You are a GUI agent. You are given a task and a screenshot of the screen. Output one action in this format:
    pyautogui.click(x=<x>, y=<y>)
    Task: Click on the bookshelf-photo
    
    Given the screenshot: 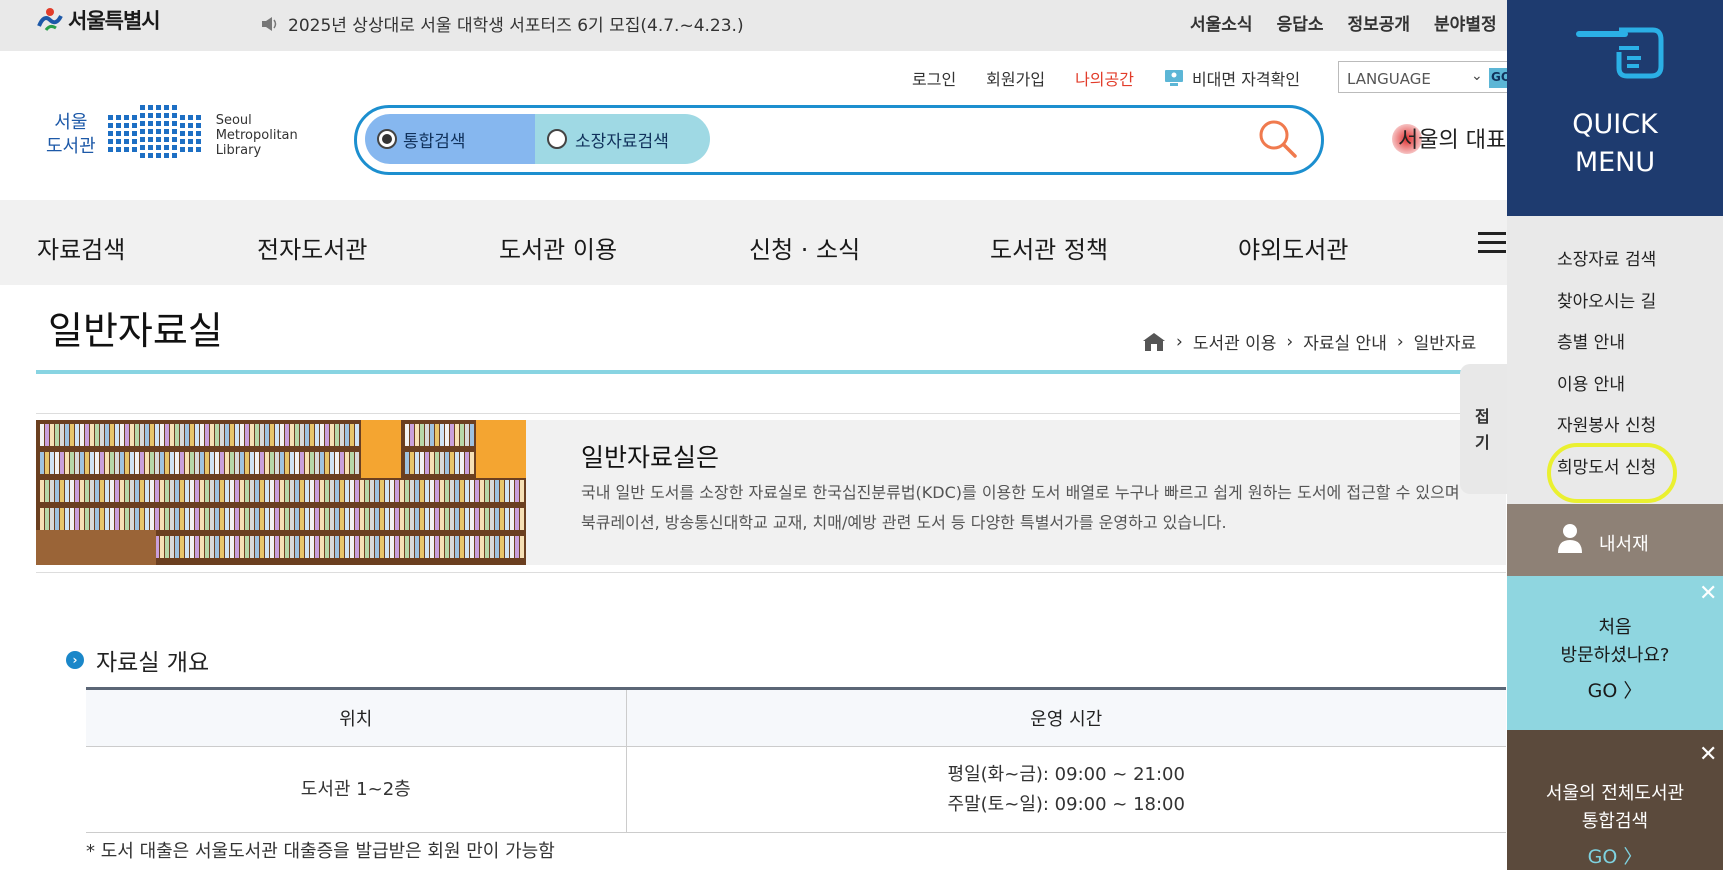 What is the action you would take?
    pyautogui.click(x=281, y=492)
    